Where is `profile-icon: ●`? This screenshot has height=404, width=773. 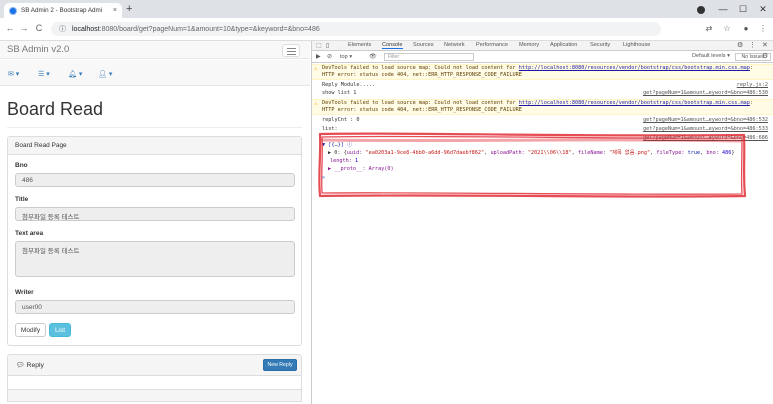 profile-icon: ● is located at coordinates (746, 29).